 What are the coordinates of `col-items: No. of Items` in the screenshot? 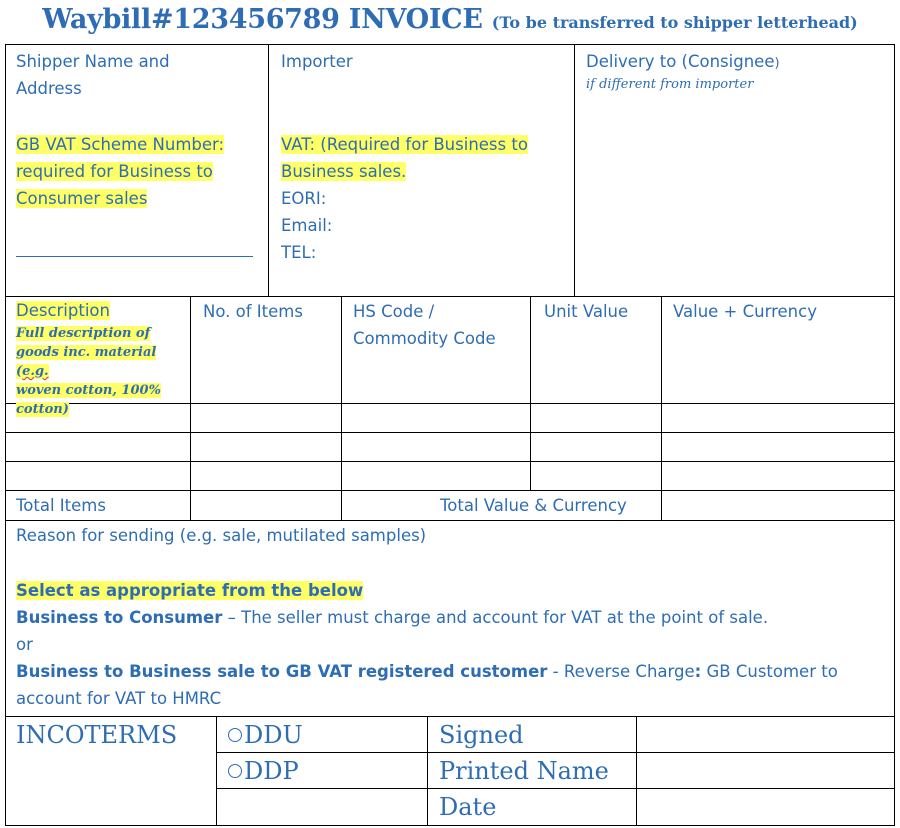 It's located at (253, 311).